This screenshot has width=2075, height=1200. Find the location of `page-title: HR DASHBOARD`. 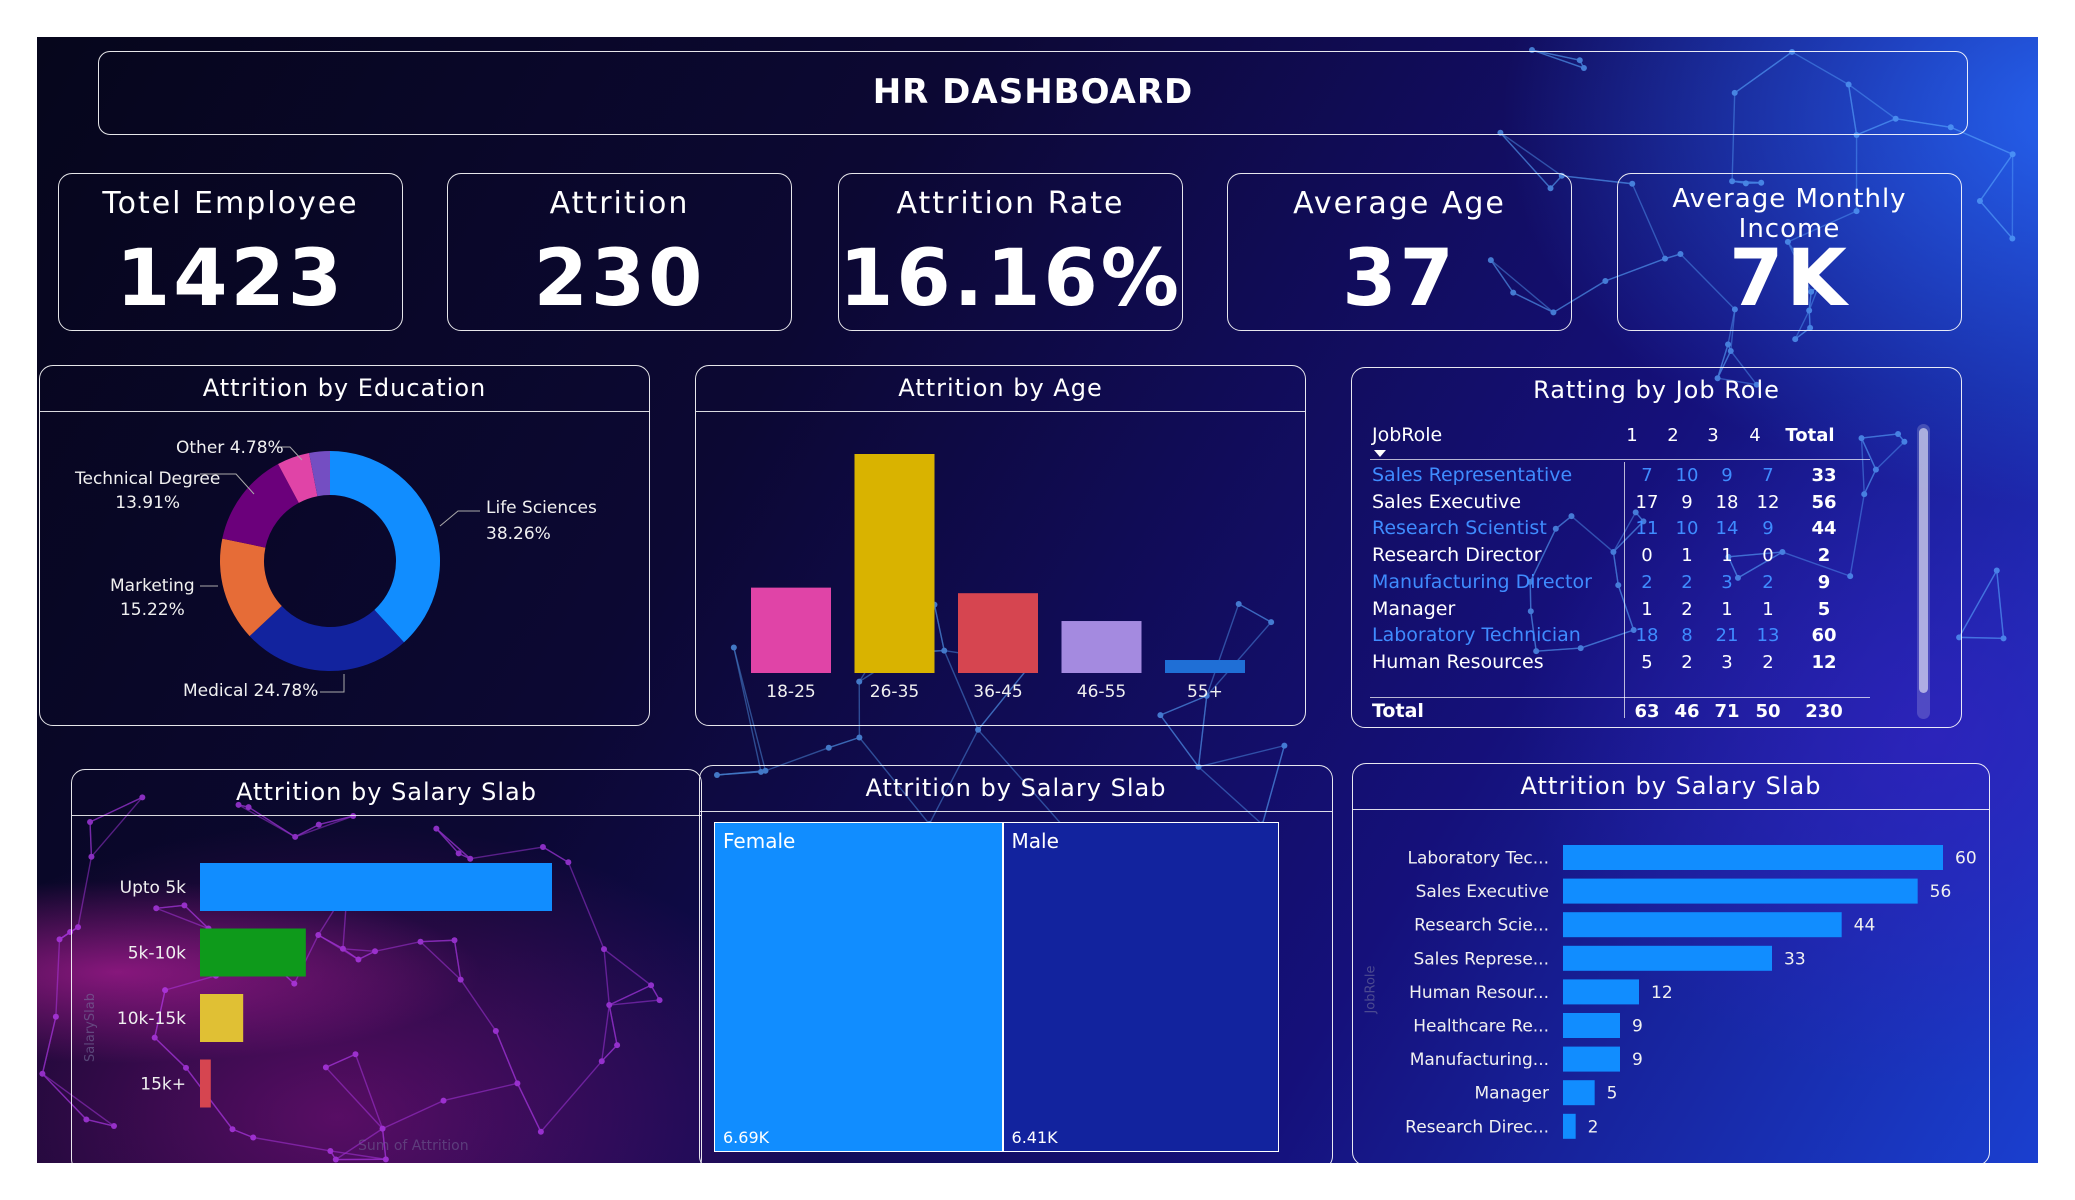

page-title: HR DASHBOARD is located at coordinates (1033, 92).